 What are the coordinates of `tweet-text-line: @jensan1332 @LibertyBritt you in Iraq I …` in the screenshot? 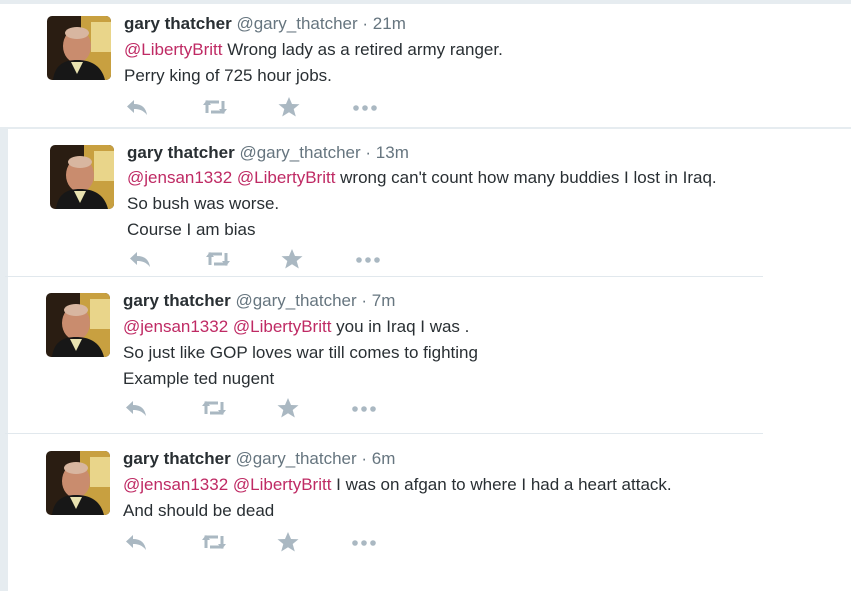 It's located at (300, 327).